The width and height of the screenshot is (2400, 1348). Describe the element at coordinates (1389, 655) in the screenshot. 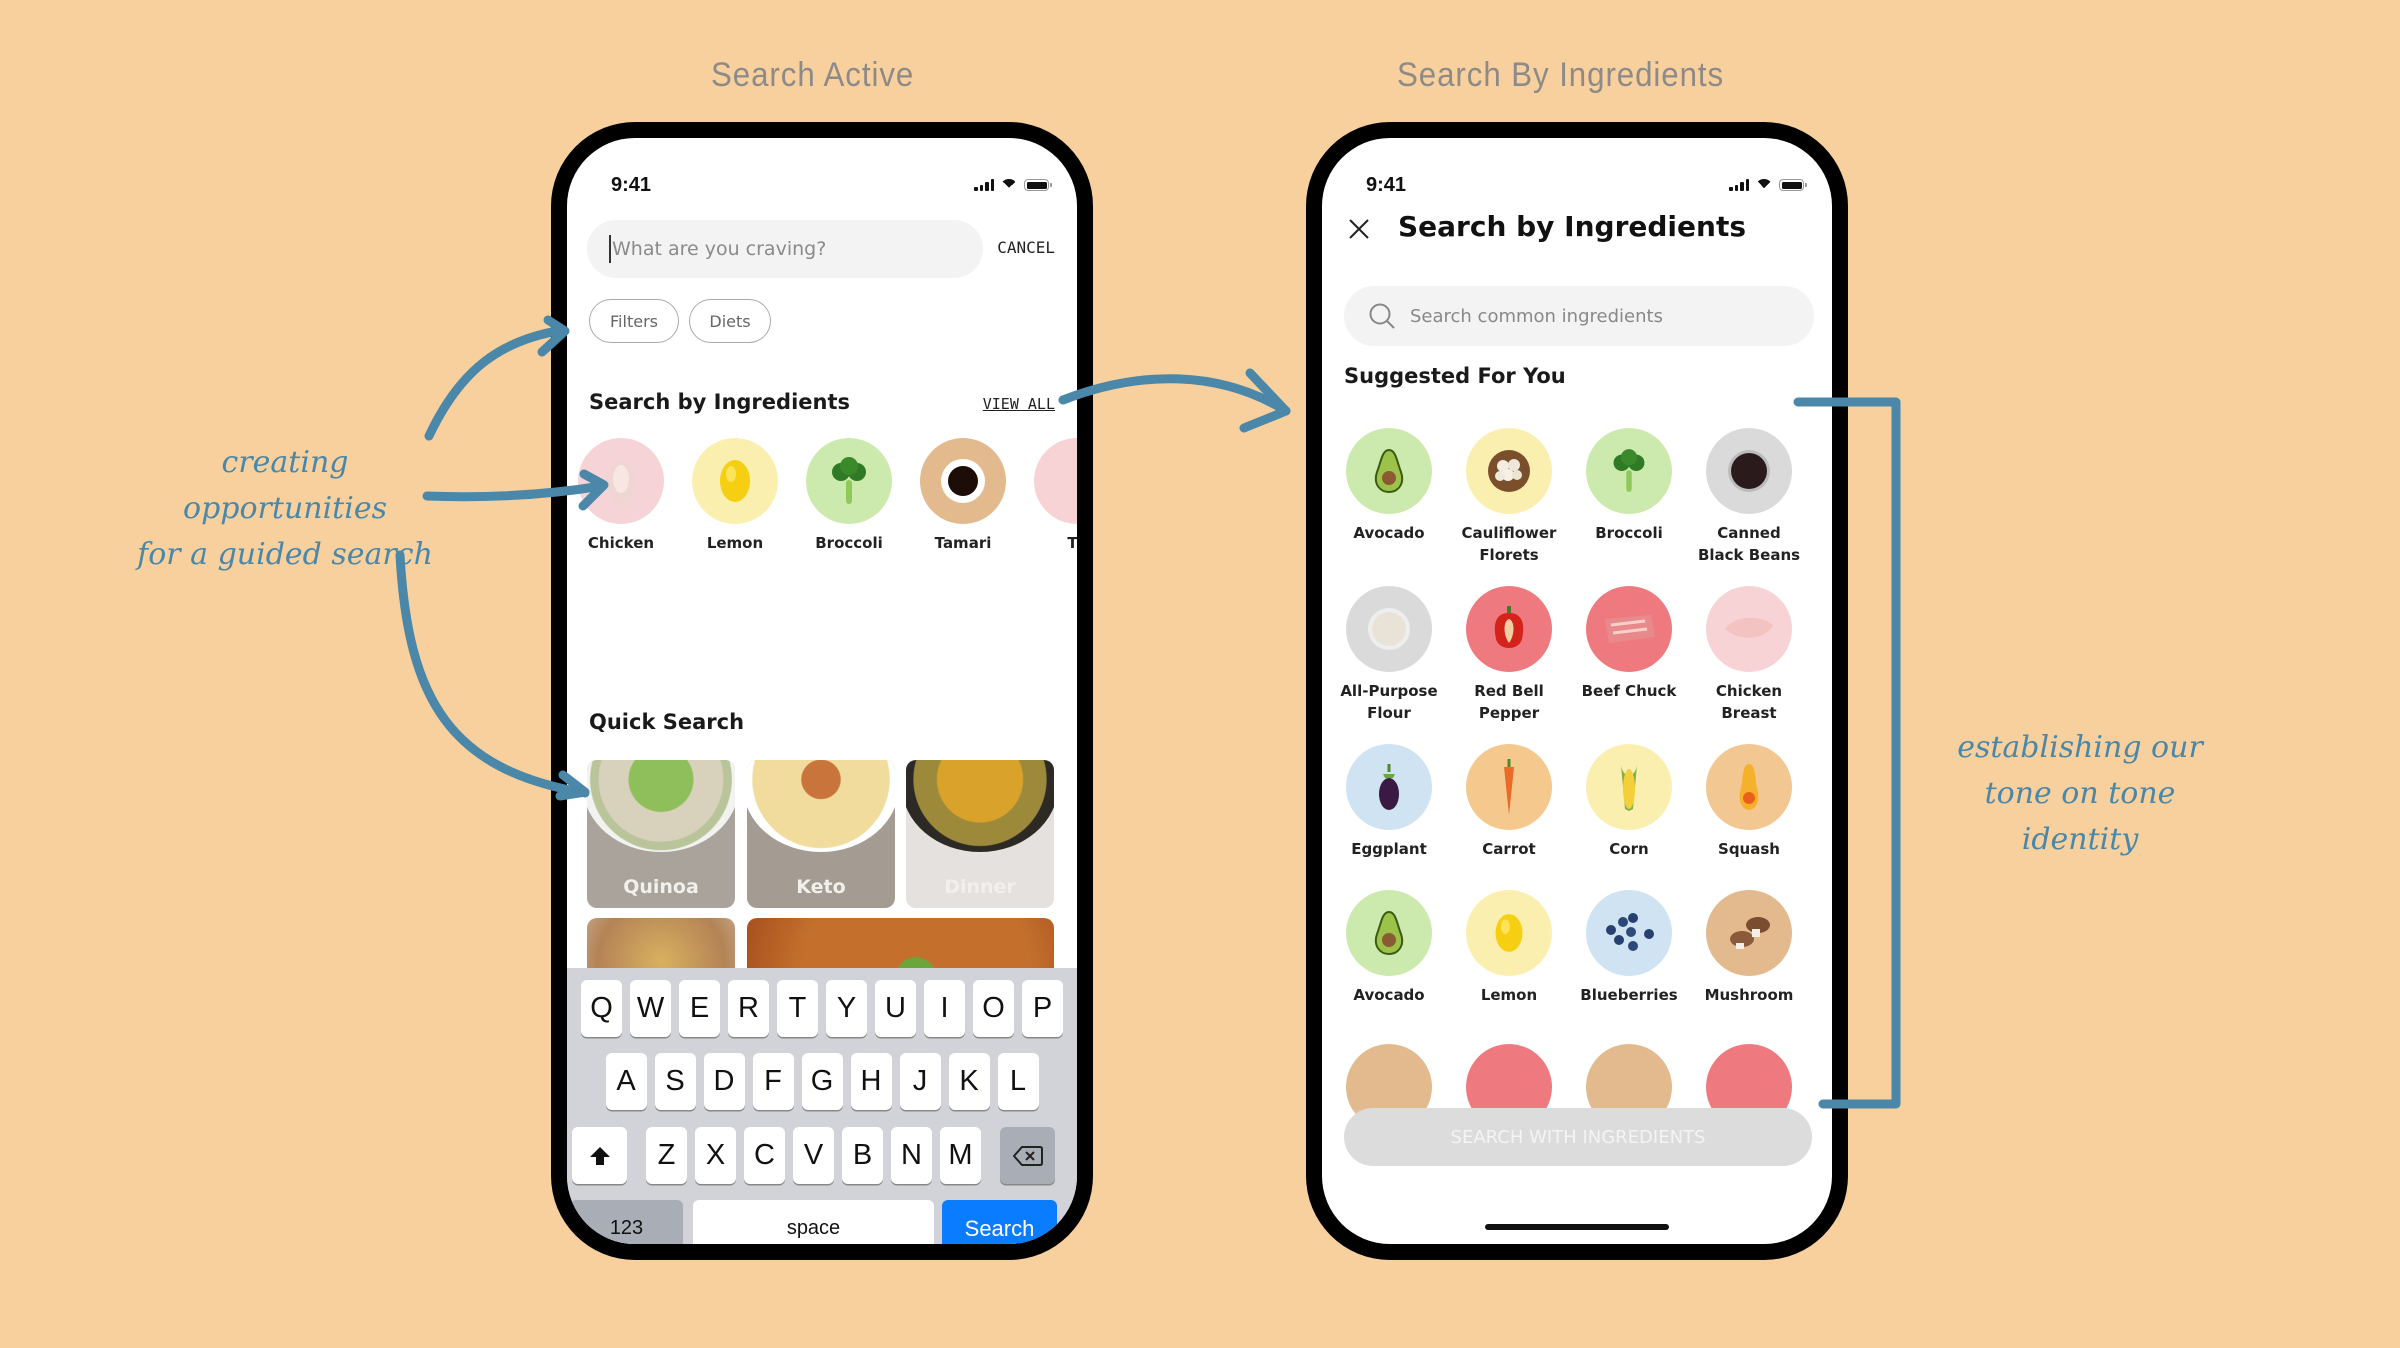

I see `ingredient-all-purpose-flour: All-Purpose Flour` at that location.